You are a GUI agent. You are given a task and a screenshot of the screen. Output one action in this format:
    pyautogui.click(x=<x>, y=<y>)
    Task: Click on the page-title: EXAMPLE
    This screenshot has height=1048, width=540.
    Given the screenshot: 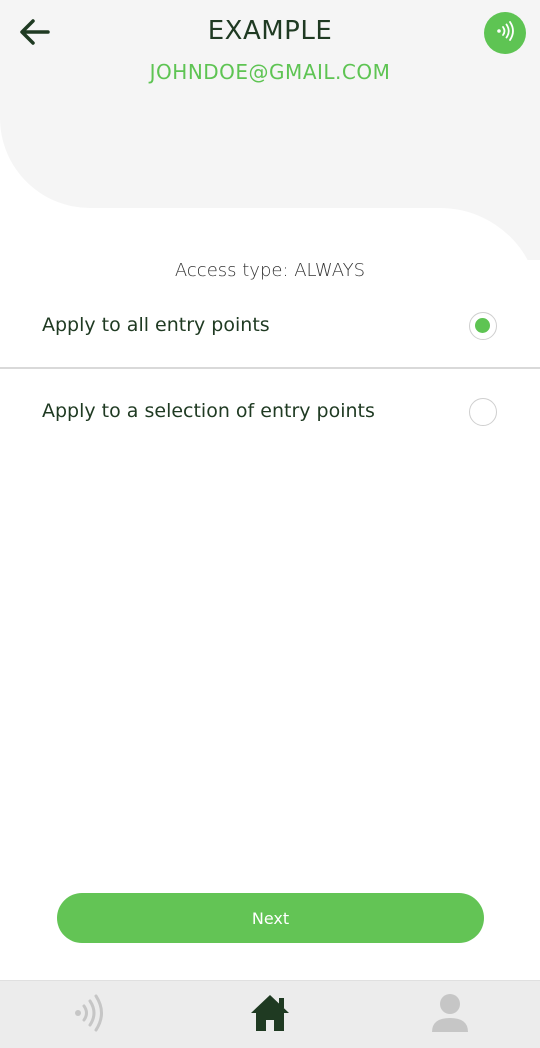 What is the action you would take?
    pyautogui.click(x=270, y=31)
    